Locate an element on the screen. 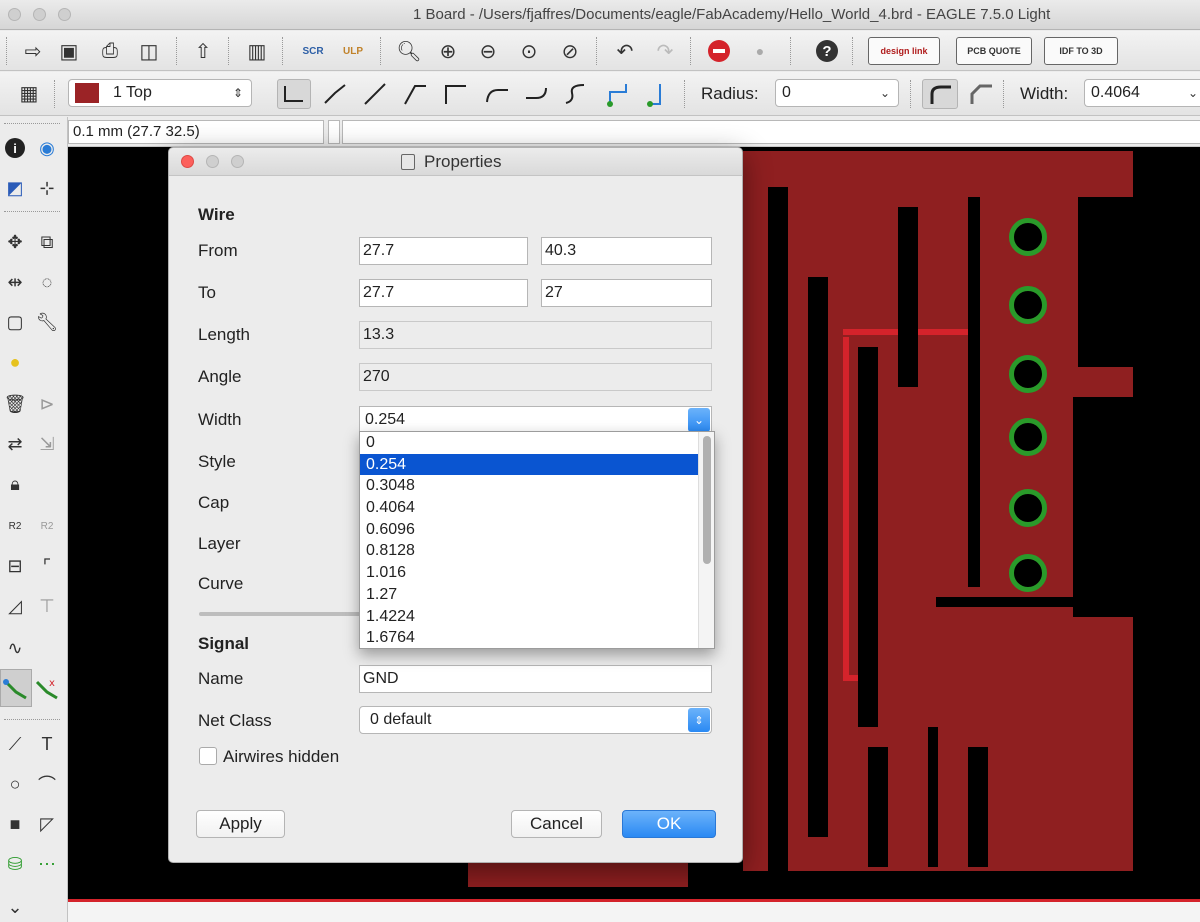 The height and width of the screenshot is (922, 1200). zoom-fit-icon: 🔍︎ is located at coordinates (409, 51).